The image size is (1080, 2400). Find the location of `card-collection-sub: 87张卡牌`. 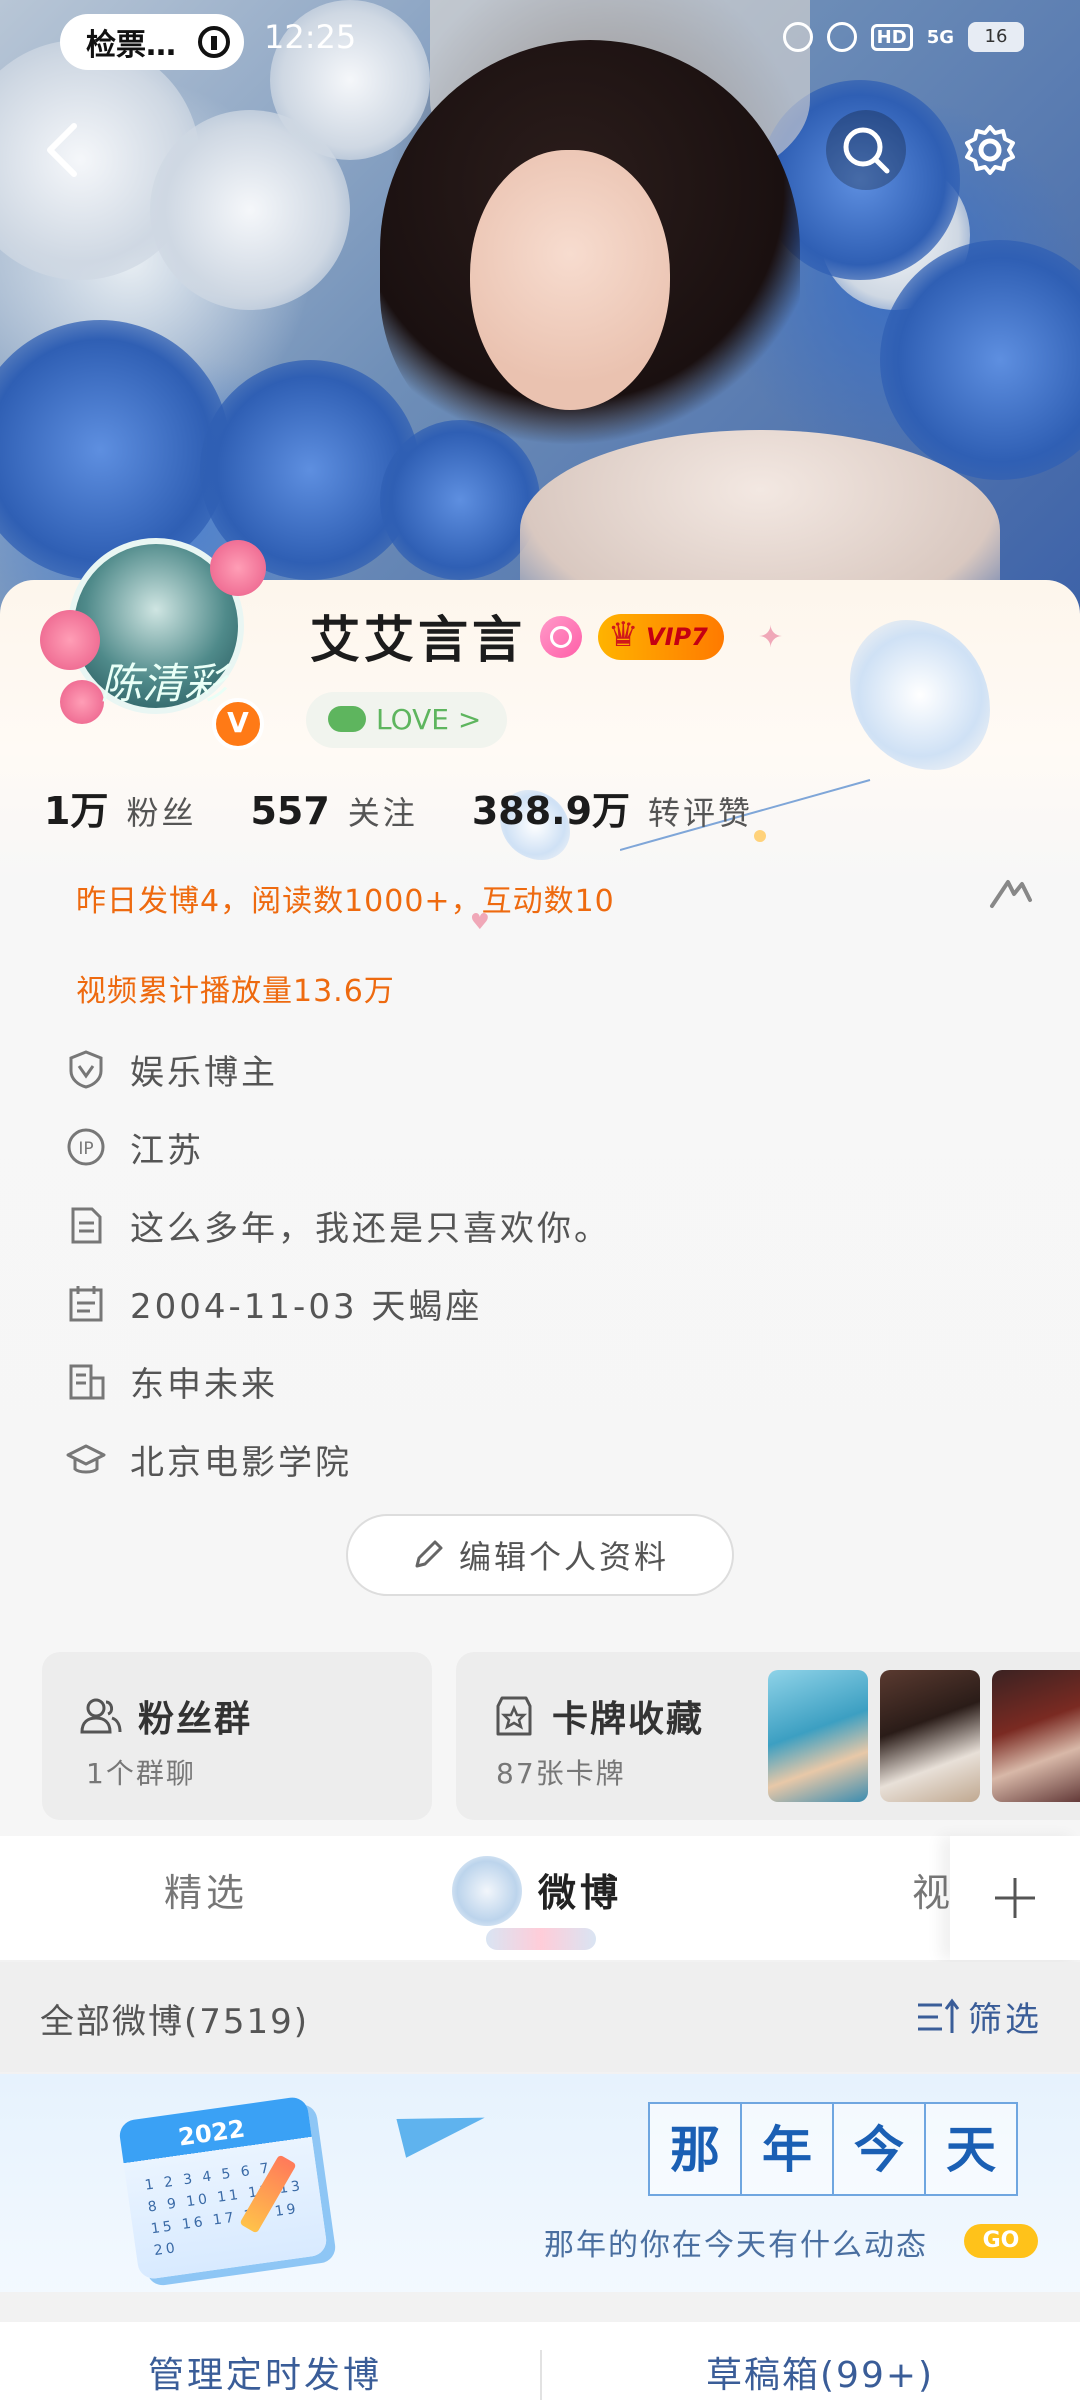

card-collection-sub: 87张卡牌 is located at coordinates (561, 1773).